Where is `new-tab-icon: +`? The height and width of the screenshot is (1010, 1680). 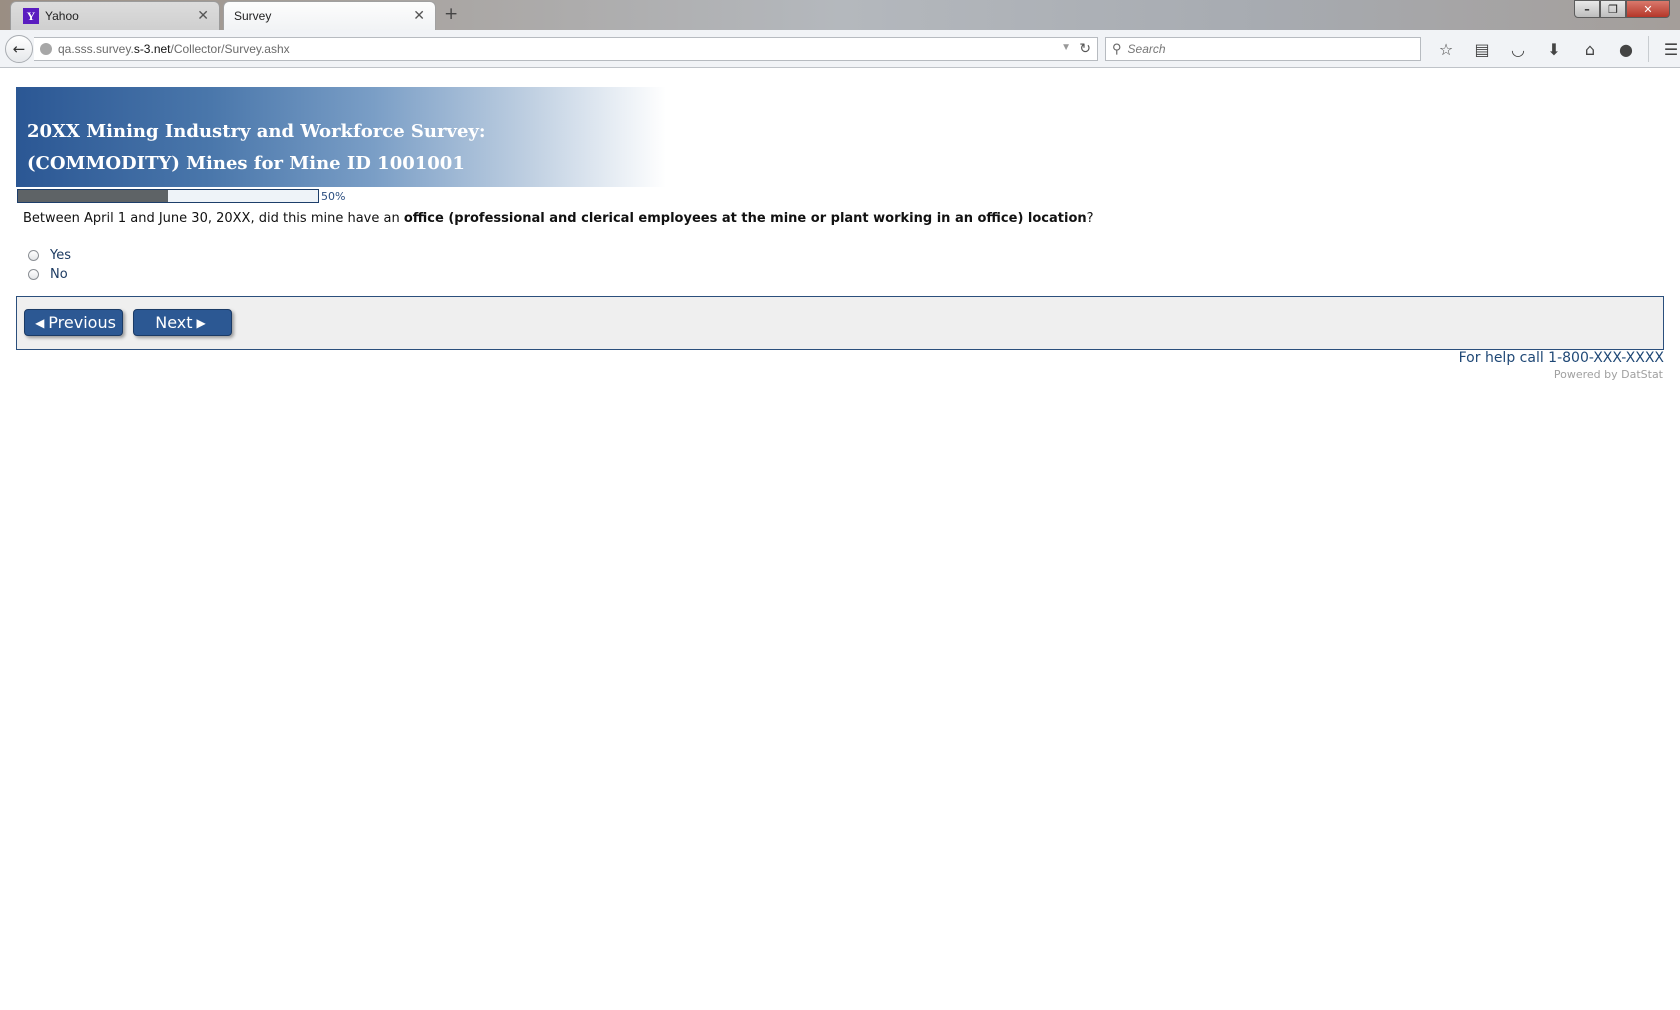
new-tab-icon: + is located at coordinates (451, 14).